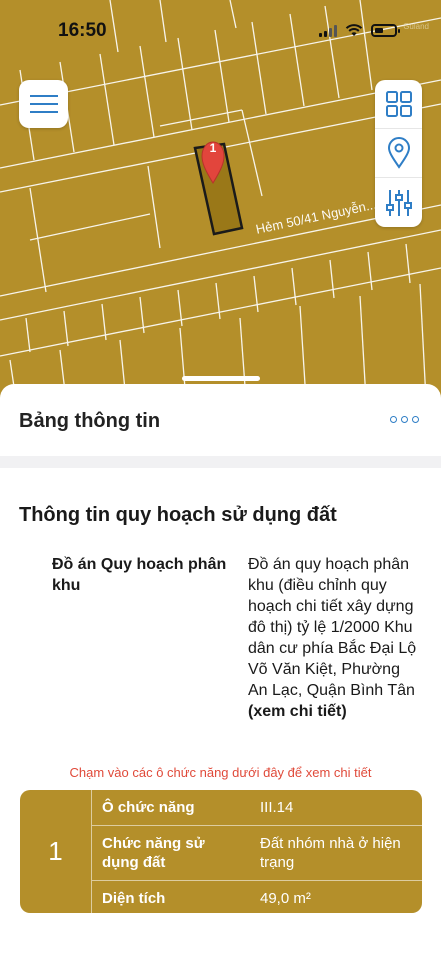 The height and width of the screenshot is (959, 441). What do you see at coordinates (90, 421) in the screenshot?
I see `sheet-title: Bảng thông tin` at bounding box center [90, 421].